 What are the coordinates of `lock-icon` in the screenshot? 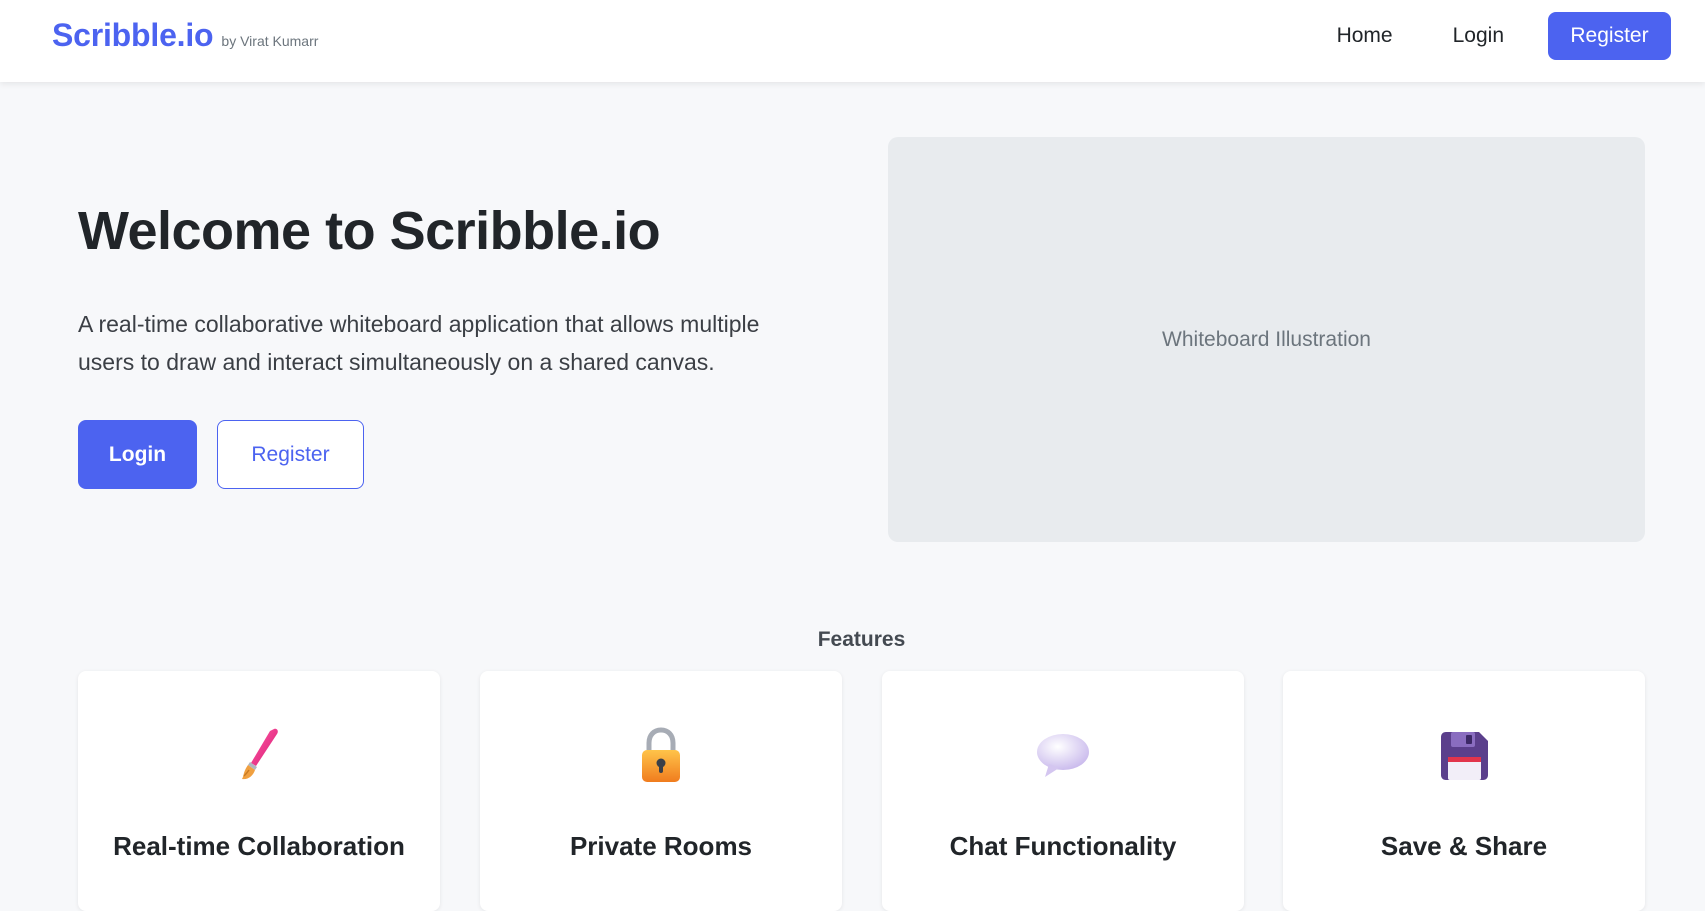 It's located at (661, 756).